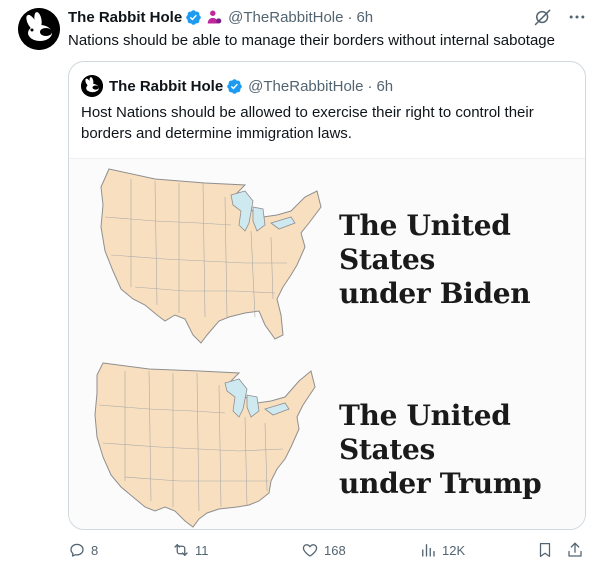 This screenshot has width=599, height=569. I want to click on bookmark-button, so click(545, 550).